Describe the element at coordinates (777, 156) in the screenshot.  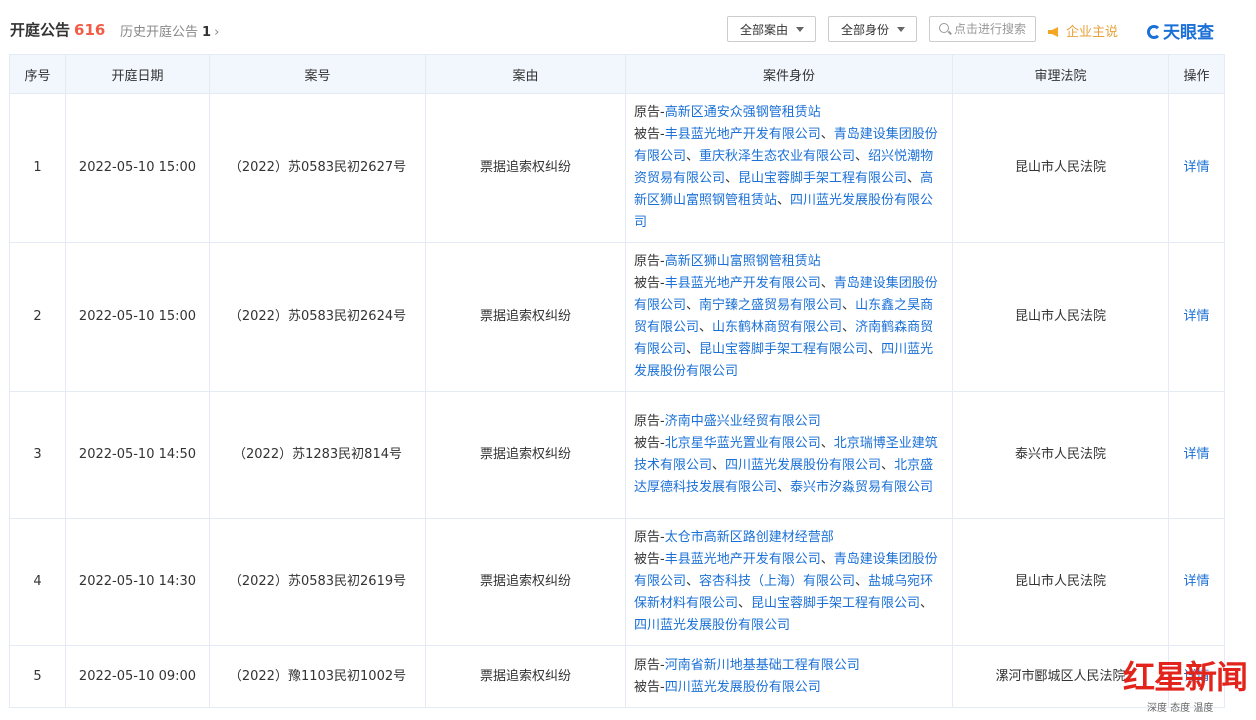
I see `defendant-company-link: 重庆秋泽生态农业有限公司` at that location.